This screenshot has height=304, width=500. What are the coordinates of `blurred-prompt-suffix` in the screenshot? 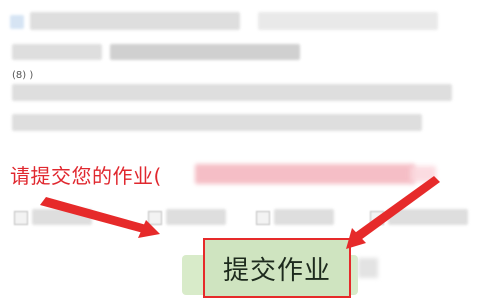 It's located at (305, 174).